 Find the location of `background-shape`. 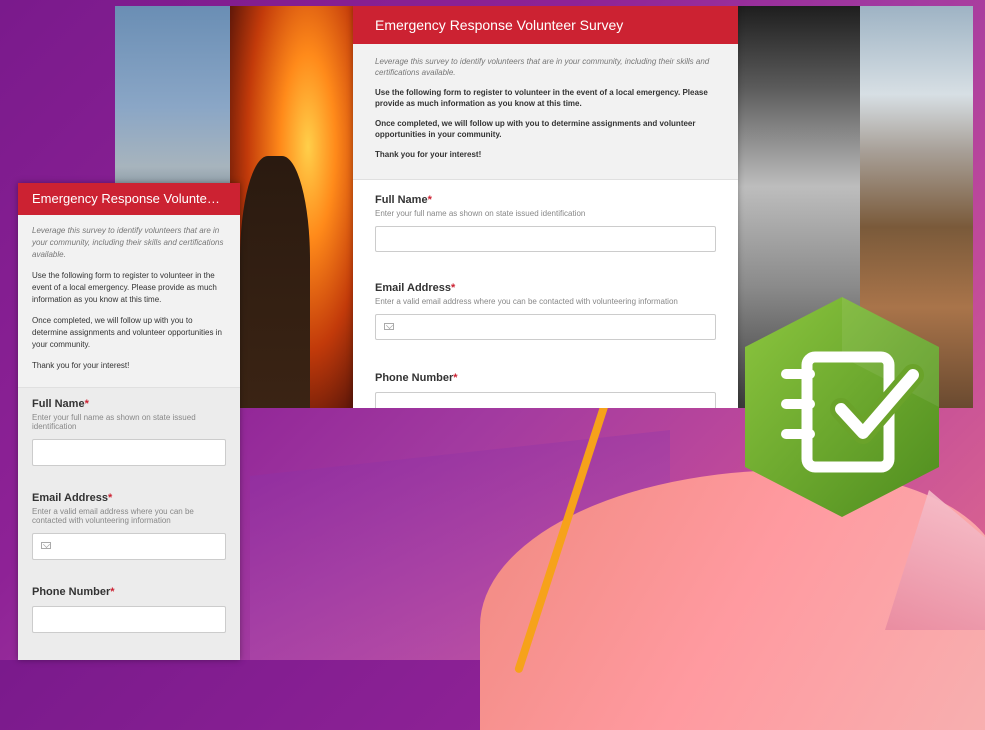

background-shape is located at coordinates (460, 545).